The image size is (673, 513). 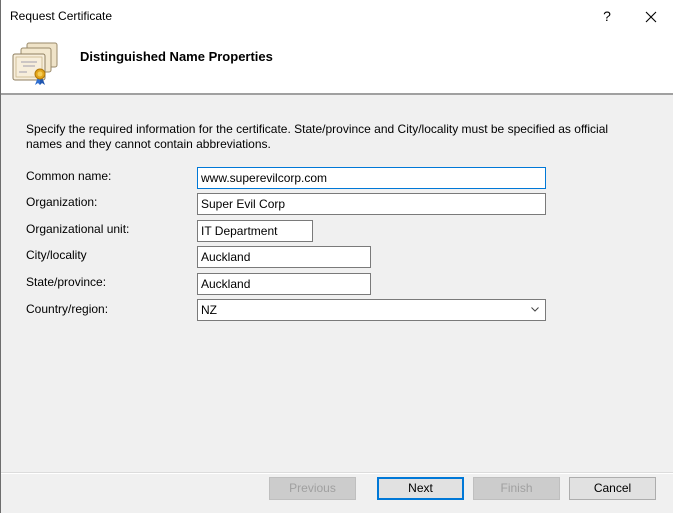 What do you see at coordinates (420, 488) in the screenshot?
I see `next-button: Next` at bounding box center [420, 488].